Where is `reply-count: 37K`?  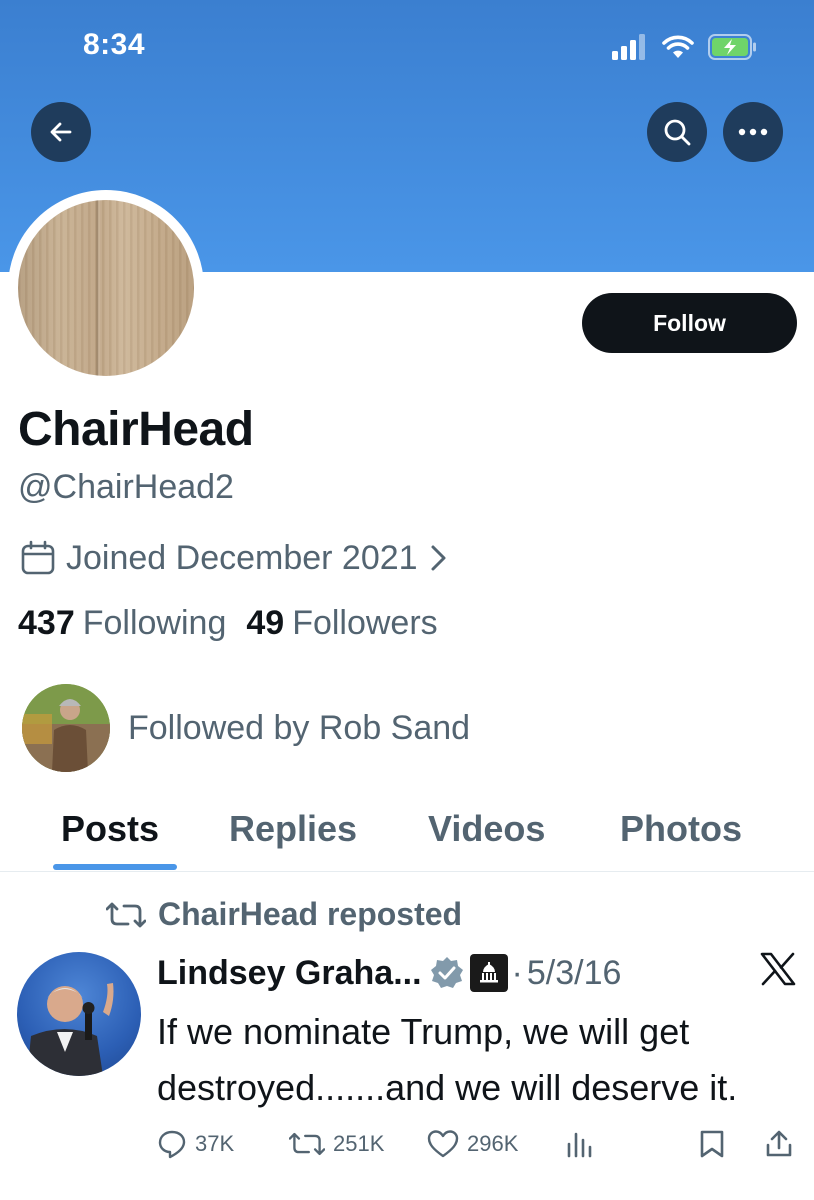
reply-count: 37K is located at coordinates (215, 1143).